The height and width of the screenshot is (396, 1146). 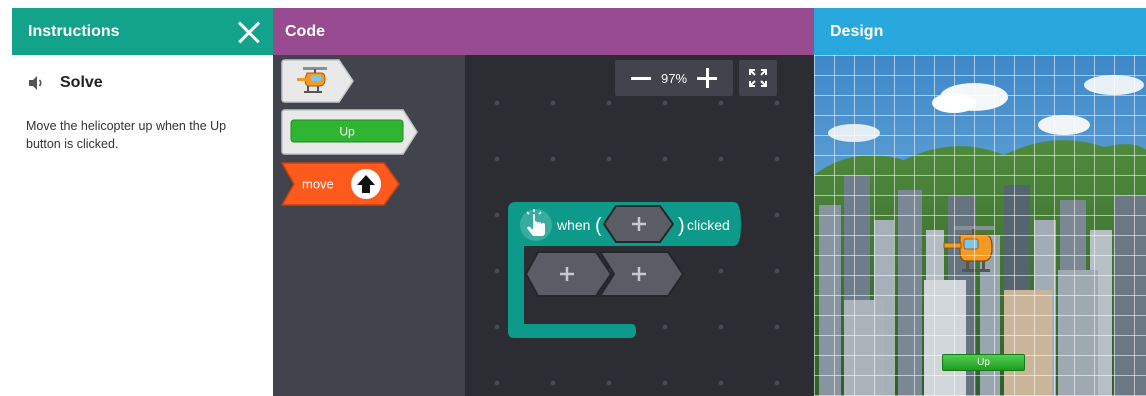 I want to click on solve-title: Solve, so click(x=81, y=82).